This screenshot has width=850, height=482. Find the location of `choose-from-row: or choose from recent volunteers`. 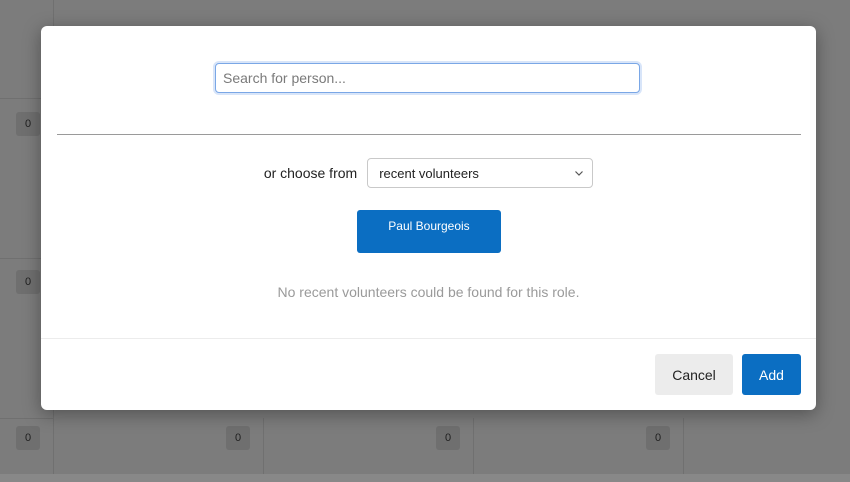

choose-from-row: or choose from recent volunteers is located at coordinates (428, 173).